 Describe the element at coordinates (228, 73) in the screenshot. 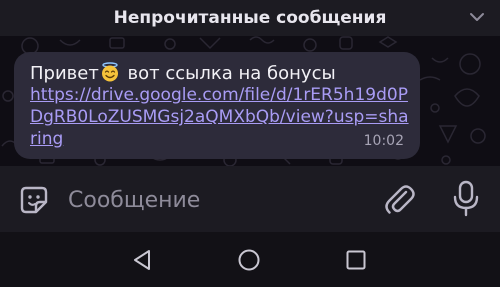

I see `message-caption: вот ссылка на бонусы` at that location.